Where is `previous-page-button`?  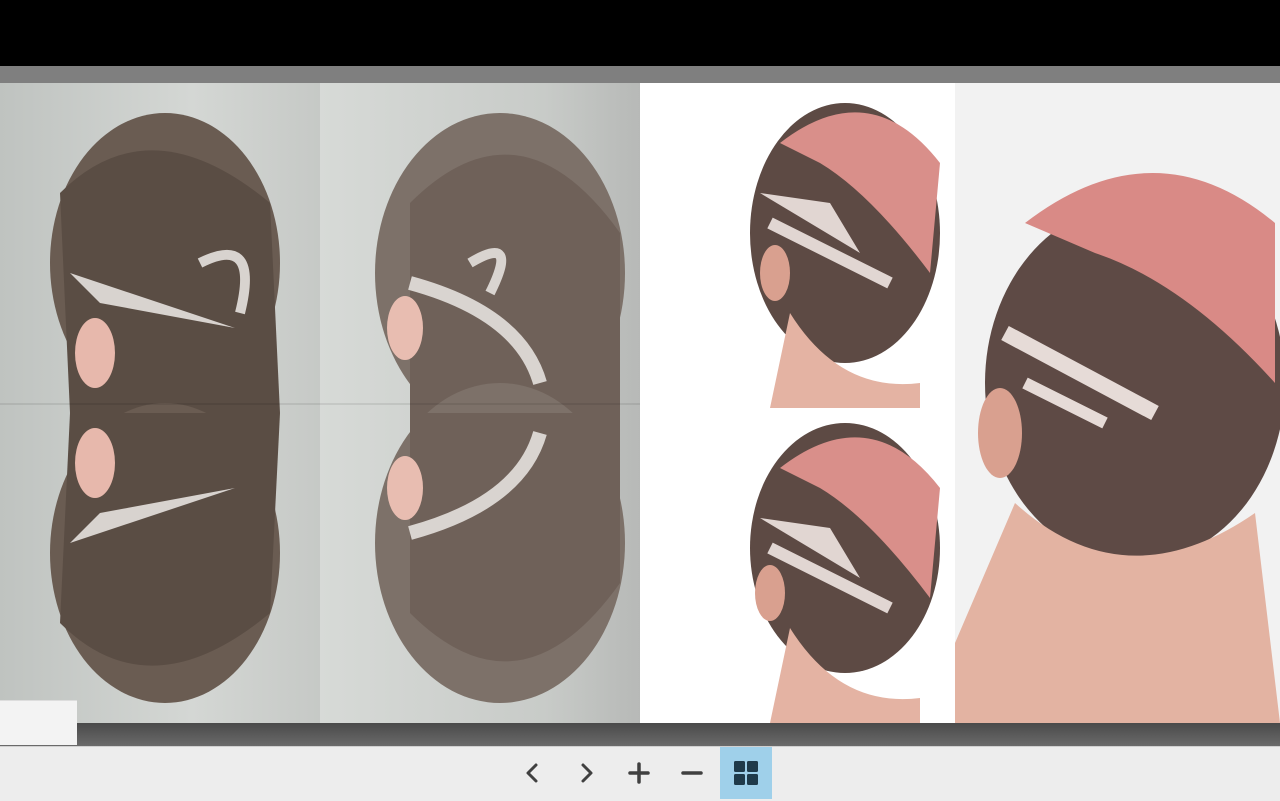
previous-page-button is located at coordinates (533, 773).